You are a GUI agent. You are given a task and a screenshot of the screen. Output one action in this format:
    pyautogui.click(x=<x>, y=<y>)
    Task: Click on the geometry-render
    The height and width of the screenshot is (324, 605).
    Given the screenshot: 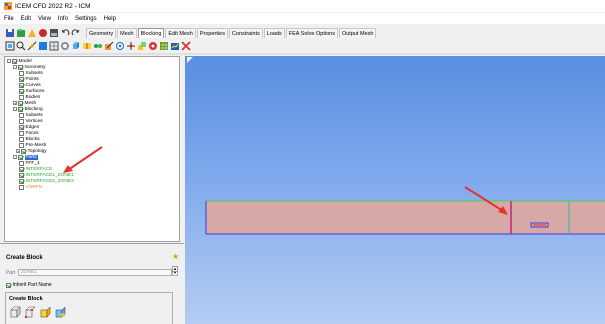 What is the action you would take?
    pyautogui.click(x=405, y=210)
    